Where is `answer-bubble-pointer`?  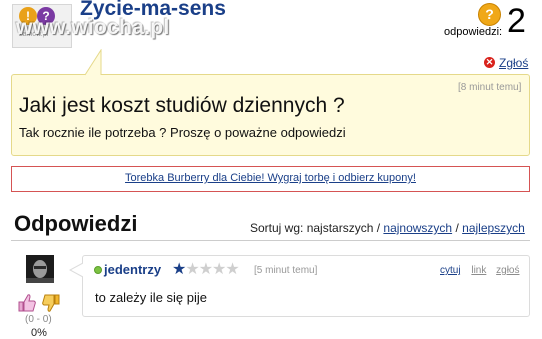 answer-bubble-pointer is located at coordinates (76, 270).